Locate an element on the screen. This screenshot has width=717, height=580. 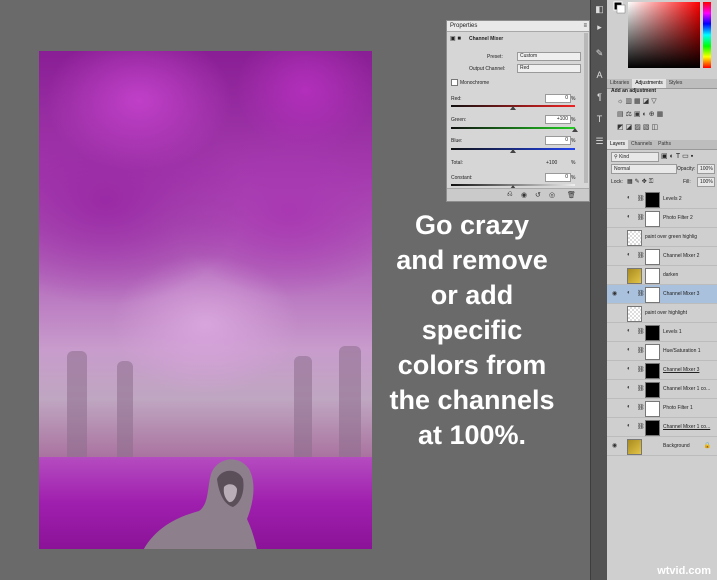
actions-icon: ▸ is located at coordinates (599, 27).